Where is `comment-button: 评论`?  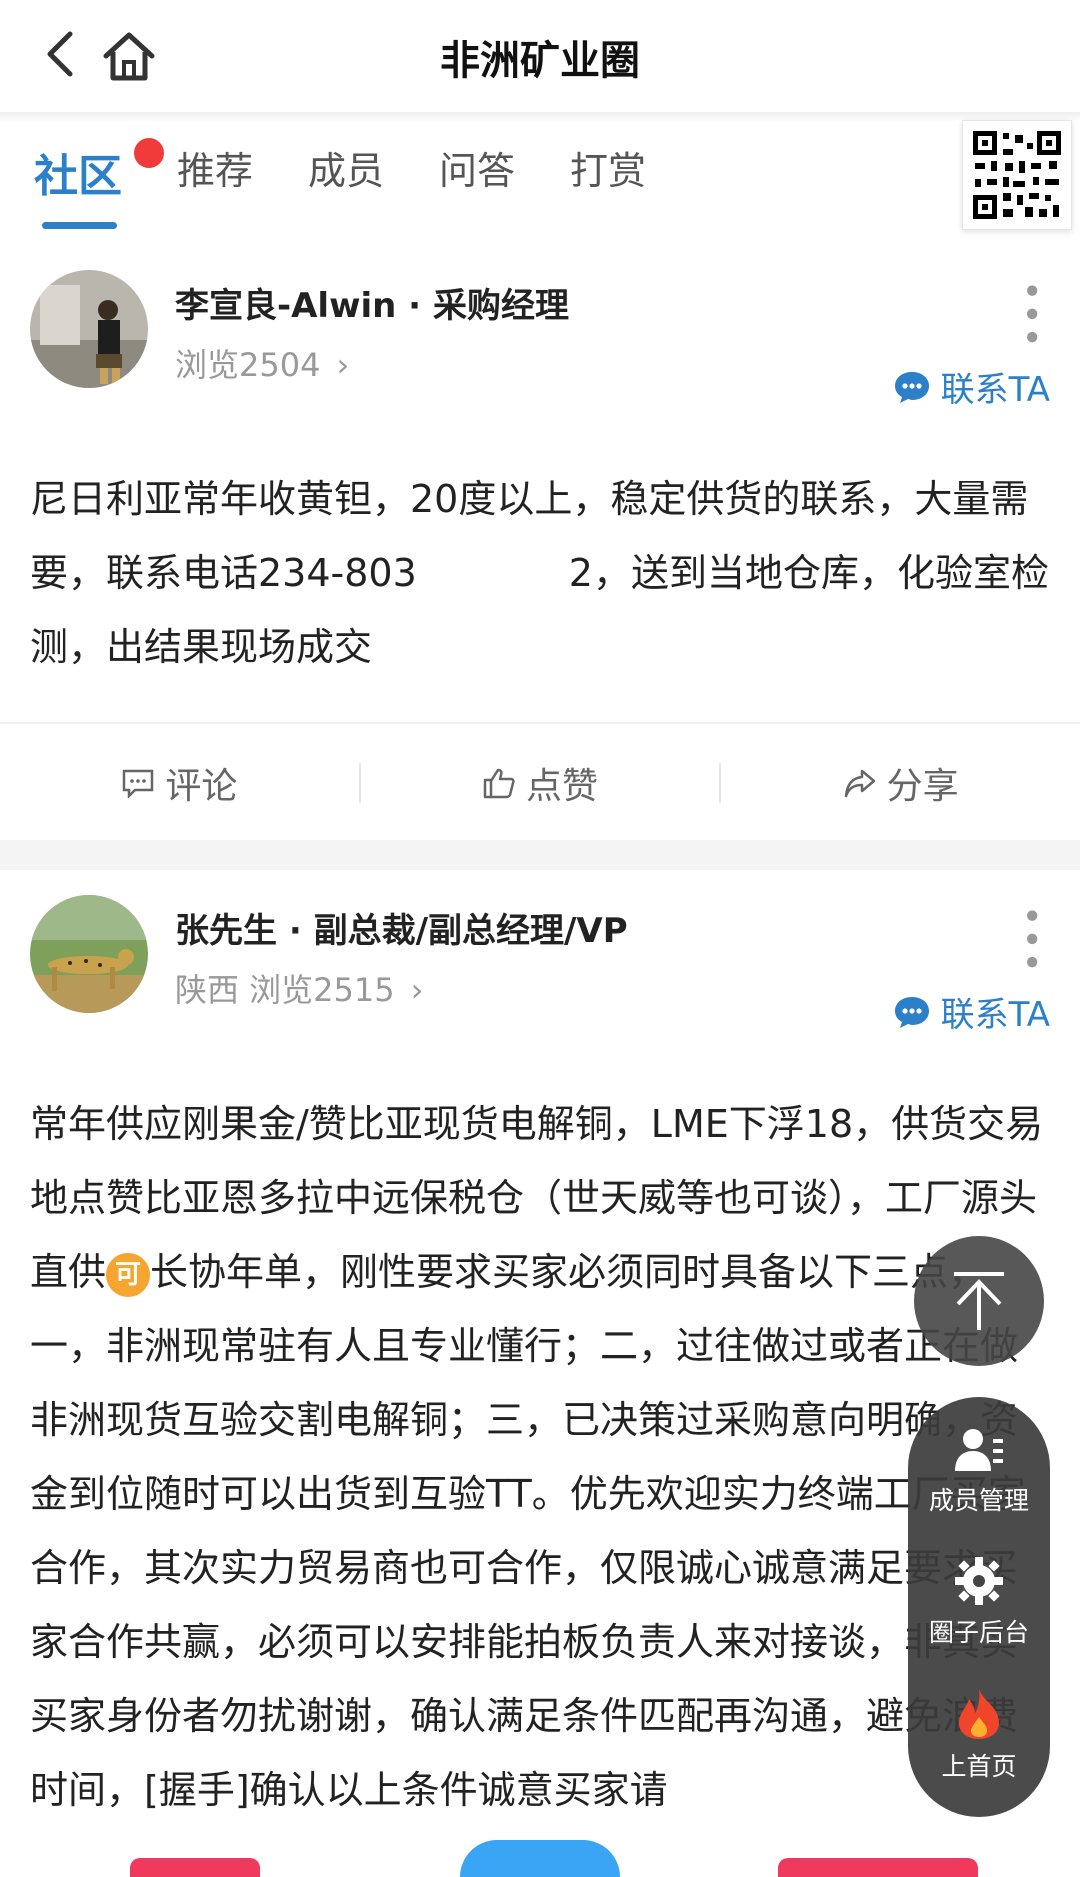 comment-button: 评论 is located at coordinates (179, 783).